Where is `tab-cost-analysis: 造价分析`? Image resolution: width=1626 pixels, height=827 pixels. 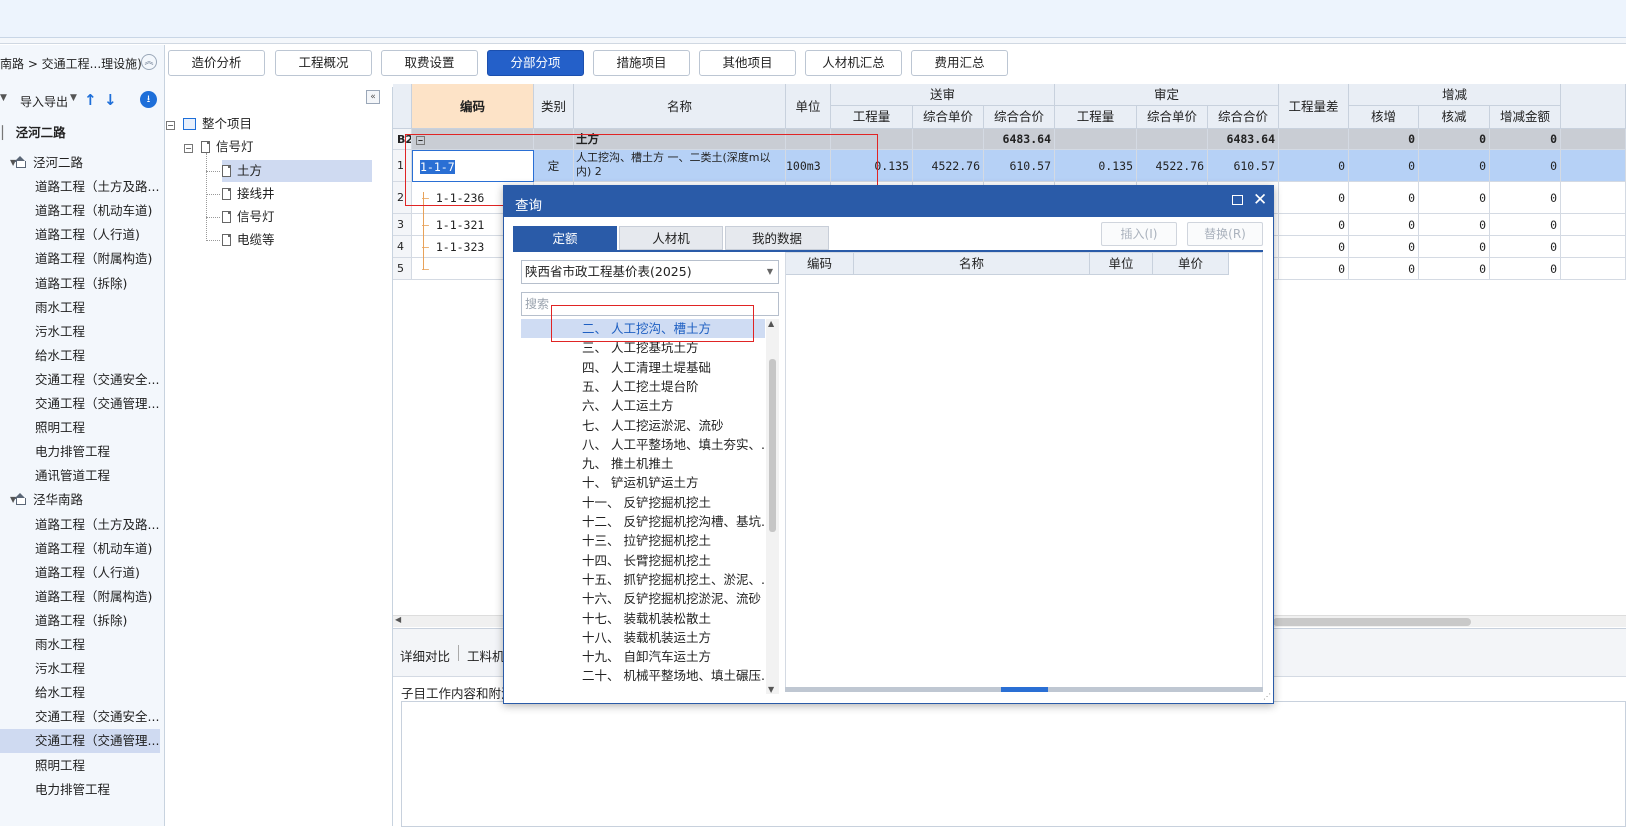 tab-cost-analysis: 造价分析 is located at coordinates (216, 63).